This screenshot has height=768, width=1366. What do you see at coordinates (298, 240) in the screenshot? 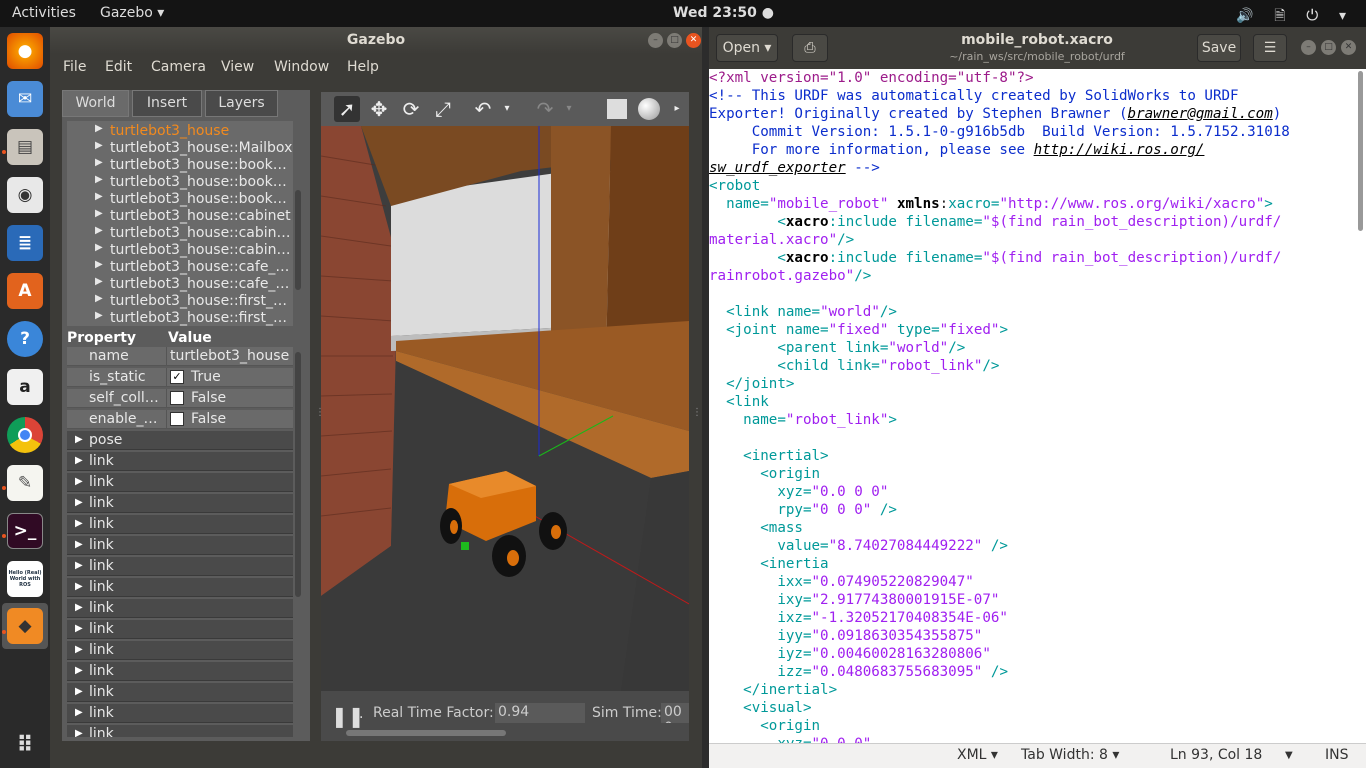
I see `tree-scrollbar` at bounding box center [298, 240].